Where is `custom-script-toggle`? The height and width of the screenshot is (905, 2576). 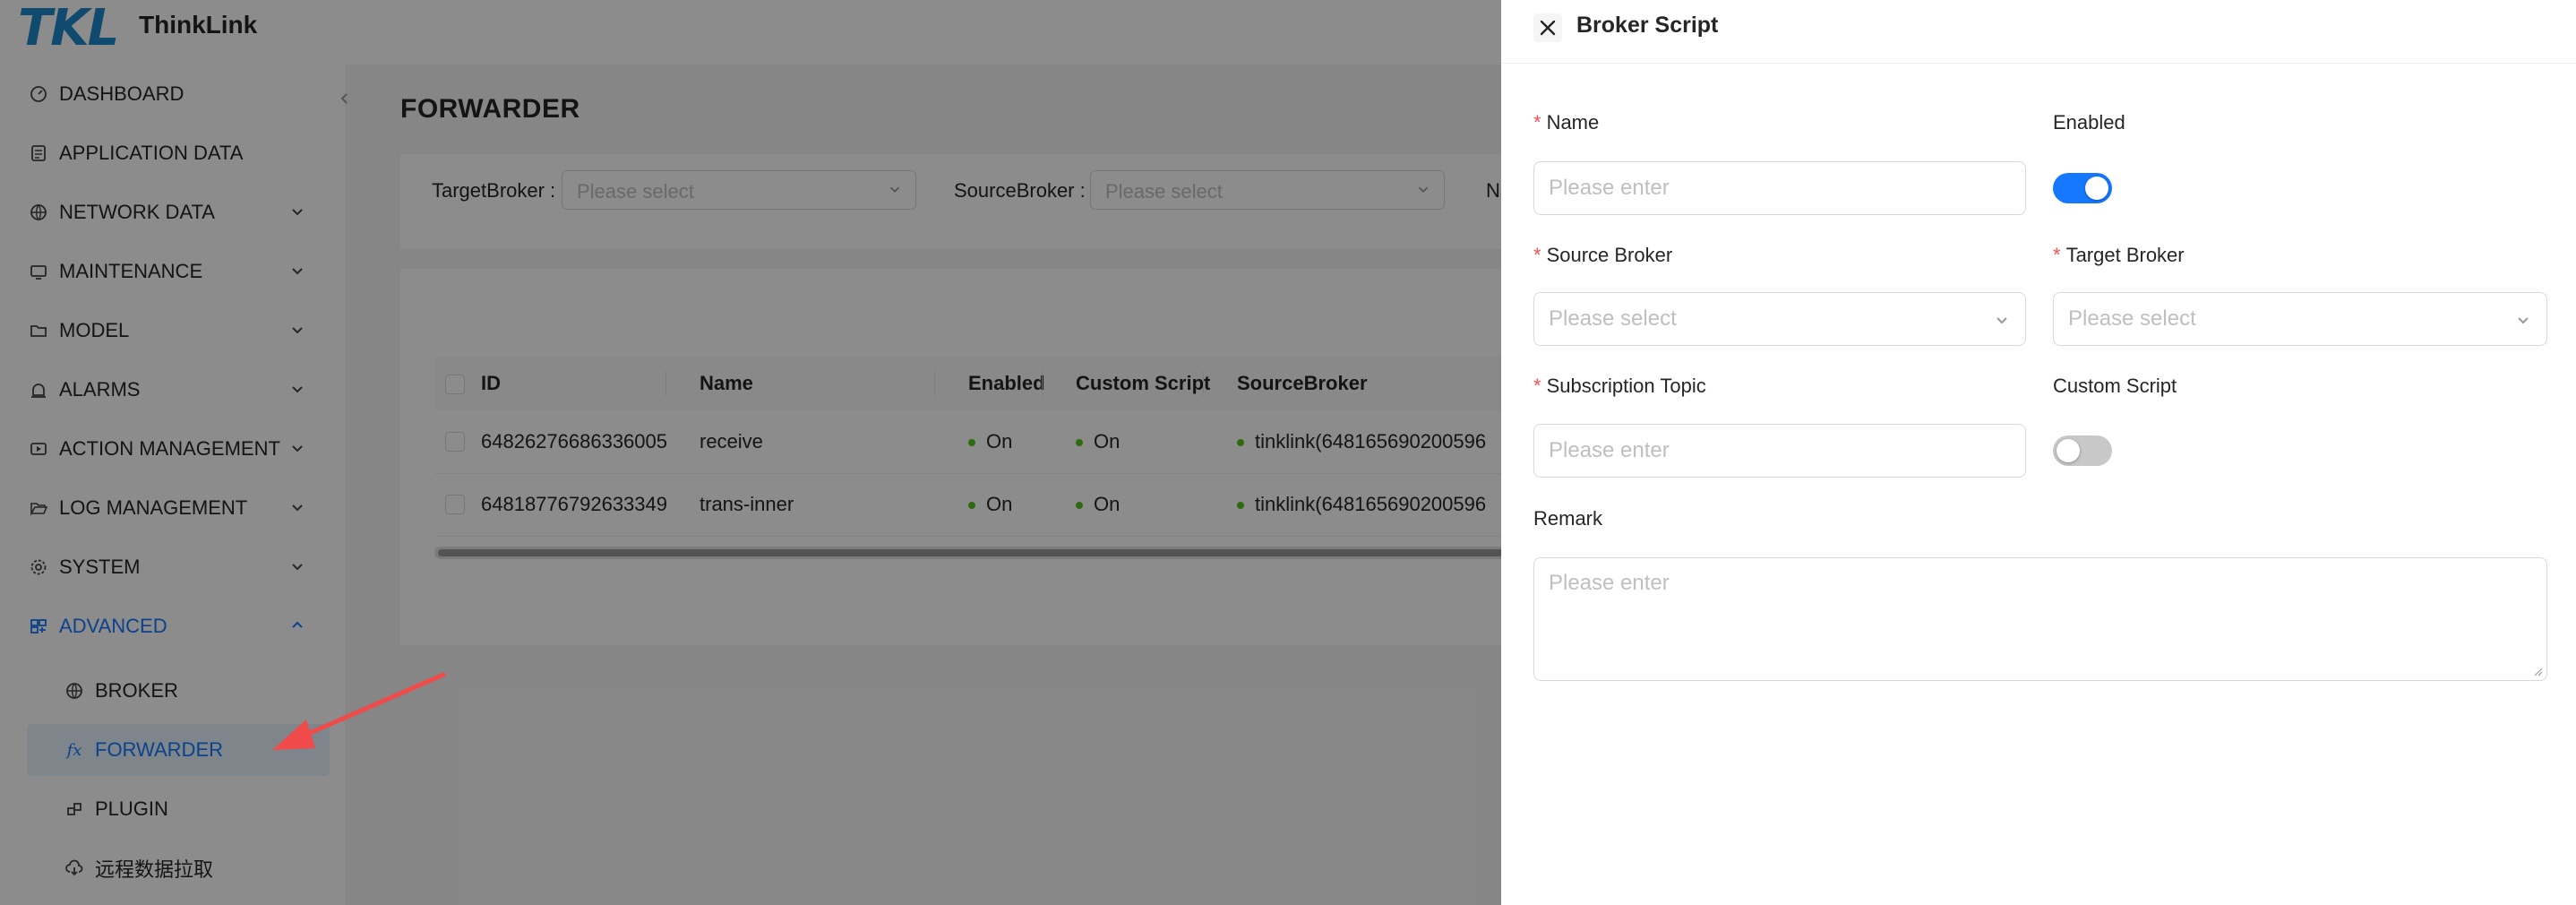
custom-script-toggle is located at coordinates (2082, 450).